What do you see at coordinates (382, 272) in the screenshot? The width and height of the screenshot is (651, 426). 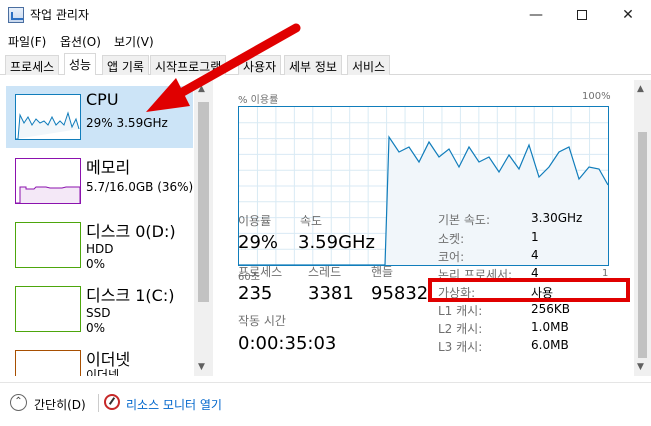 I see `handle-label: 핸들` at bounding box center [382, 272].